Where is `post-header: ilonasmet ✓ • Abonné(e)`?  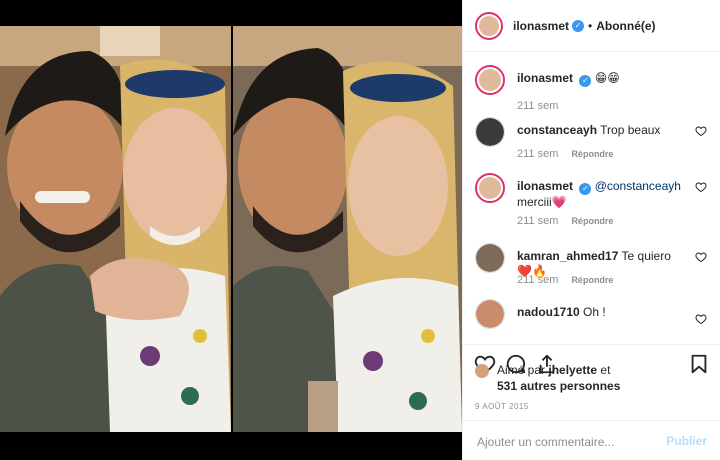 post-header: ilonasmet ✓ • Abonné(e) is located at coordinates (591, 26).